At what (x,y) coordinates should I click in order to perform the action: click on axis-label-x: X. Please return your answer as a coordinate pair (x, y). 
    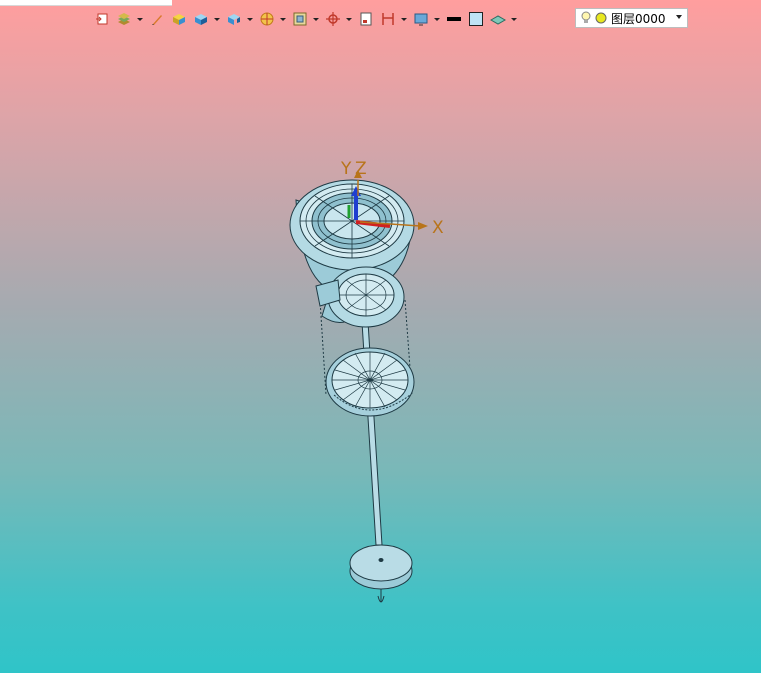
    Looking at the image, I should click on (438, 228).